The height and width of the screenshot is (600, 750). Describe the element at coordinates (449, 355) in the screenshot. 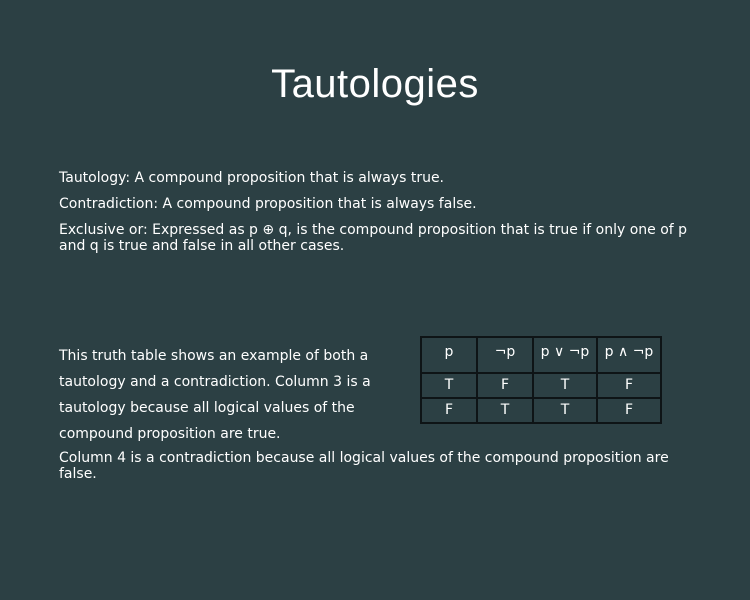

I see `truth-table-header-cell: p` at that location.